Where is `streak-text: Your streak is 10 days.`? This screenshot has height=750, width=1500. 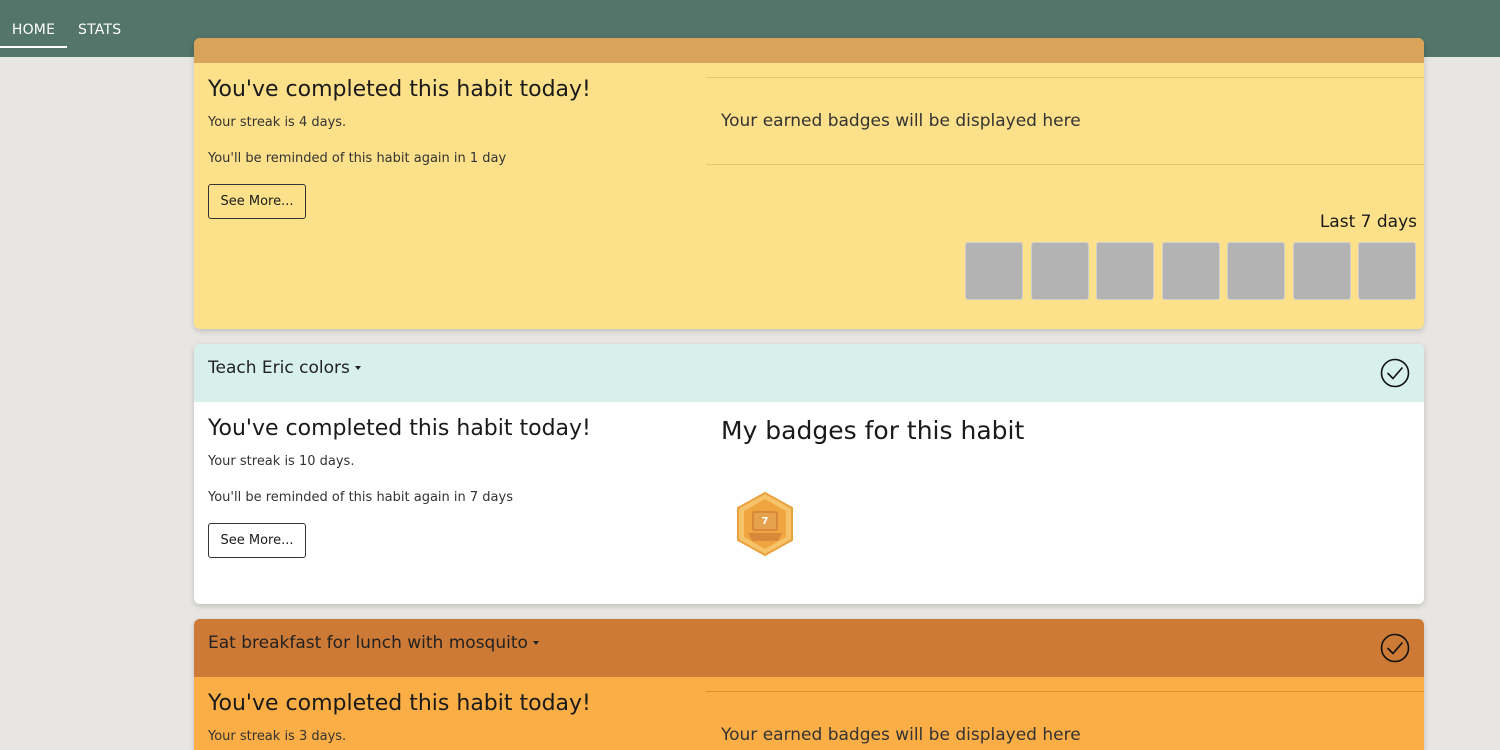 streak-text: Your streak is 10 days. is located at coordinates (281, 461).